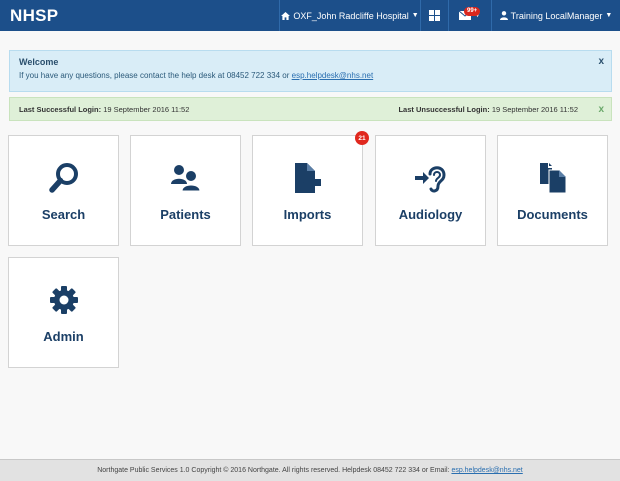 This screenshot has width=620, height=481. Describe the element at coordinates (472, 11) in the screenshot. I see `messages-count-badge: 99+` at that location.